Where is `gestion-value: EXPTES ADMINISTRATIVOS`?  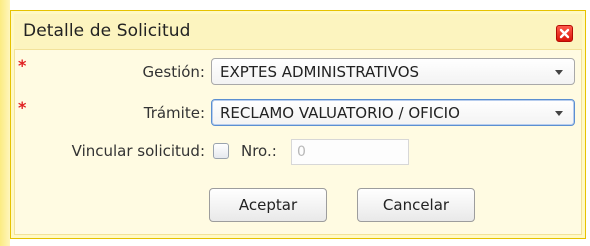
gestion-value: EXPTES ADMINISTRATIVOS is located at coordinates (320, 72).